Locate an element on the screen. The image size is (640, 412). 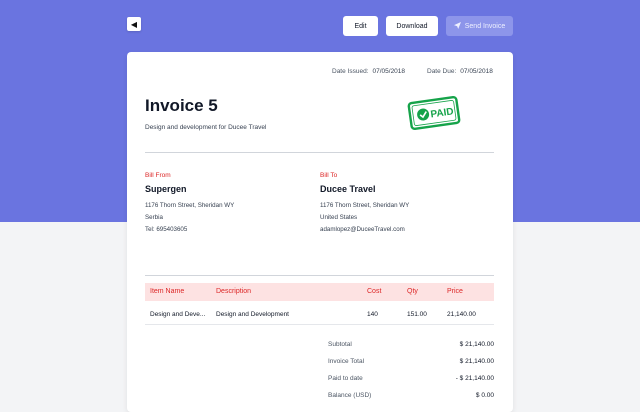
balance-value: $ 0.00 is located at coordinates (484, 395).